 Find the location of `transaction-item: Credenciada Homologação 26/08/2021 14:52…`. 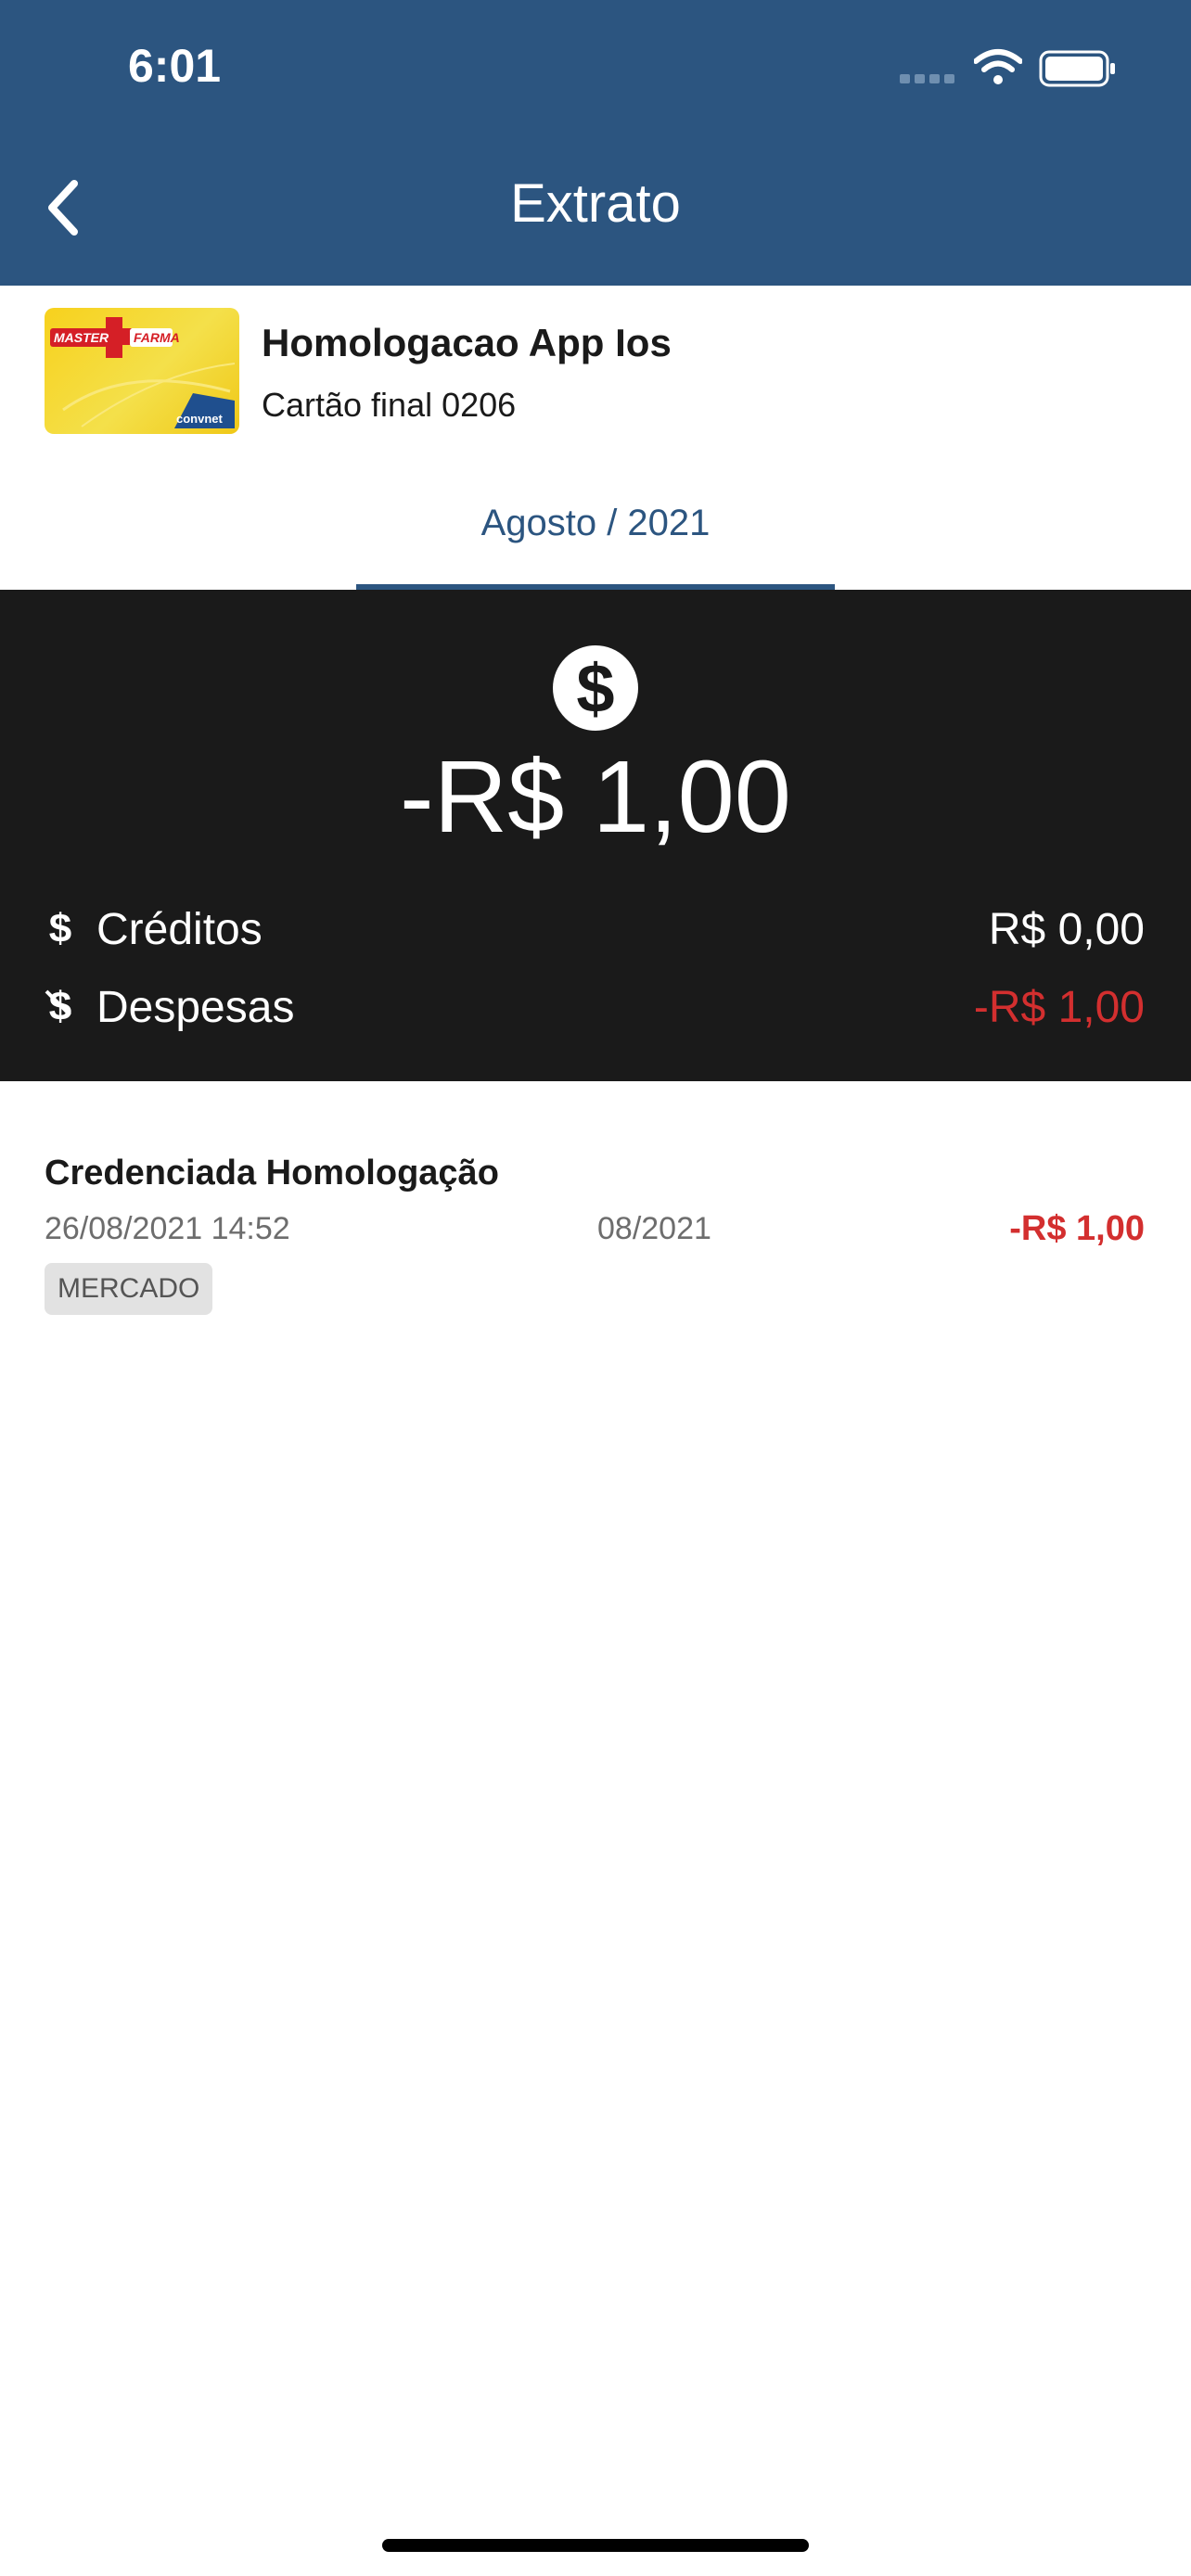

transaction-item: Credenciada Homologação 26/08/2021 14:52… is located at coordinates (595, 1238).